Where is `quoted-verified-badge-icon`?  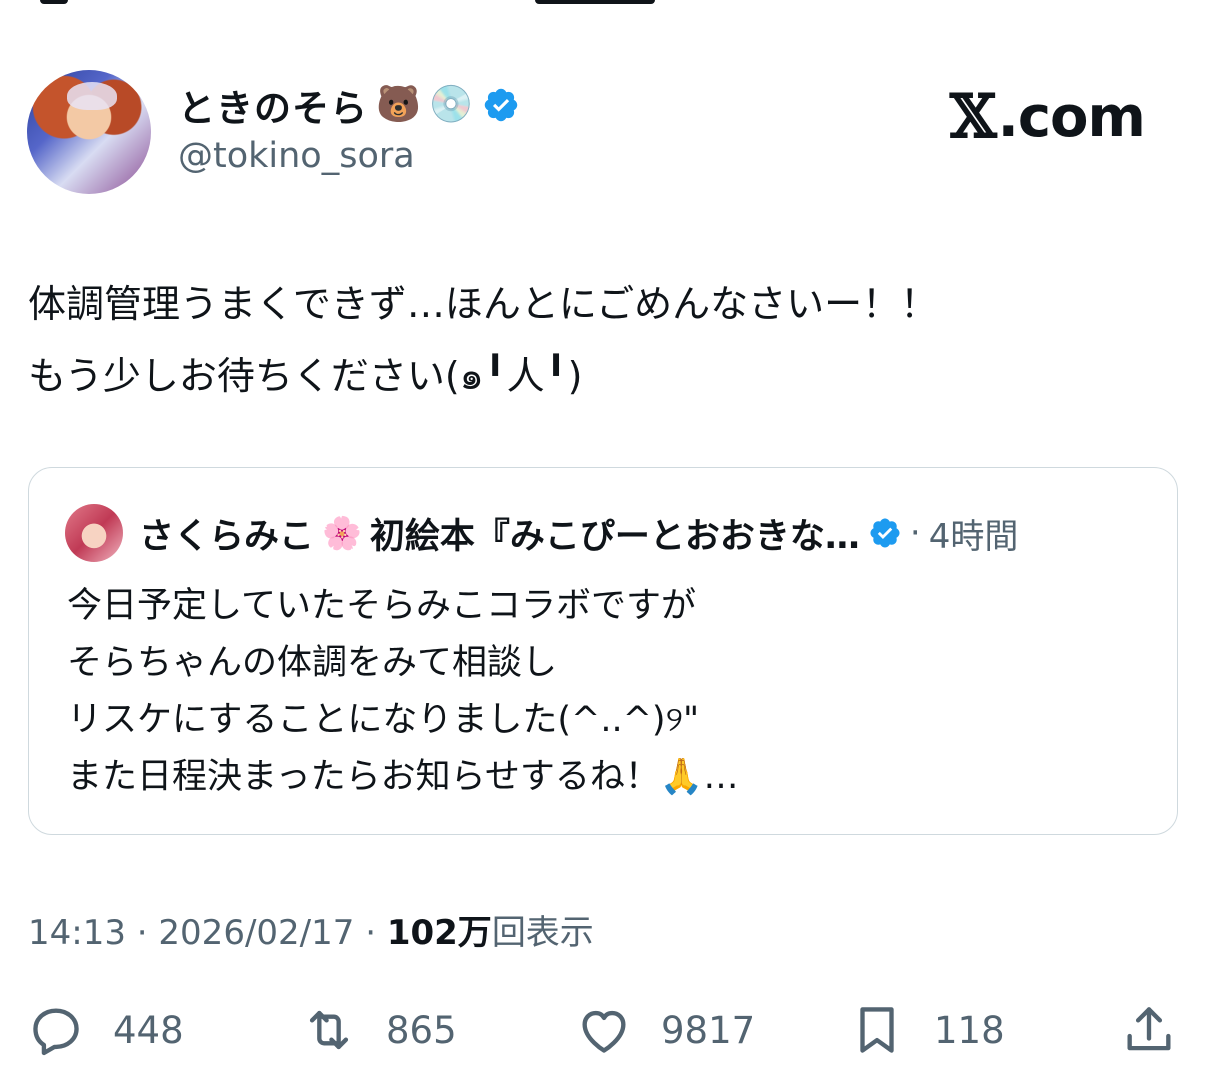
quoted-verified-badge-icon is located at coordinates (885, 533).